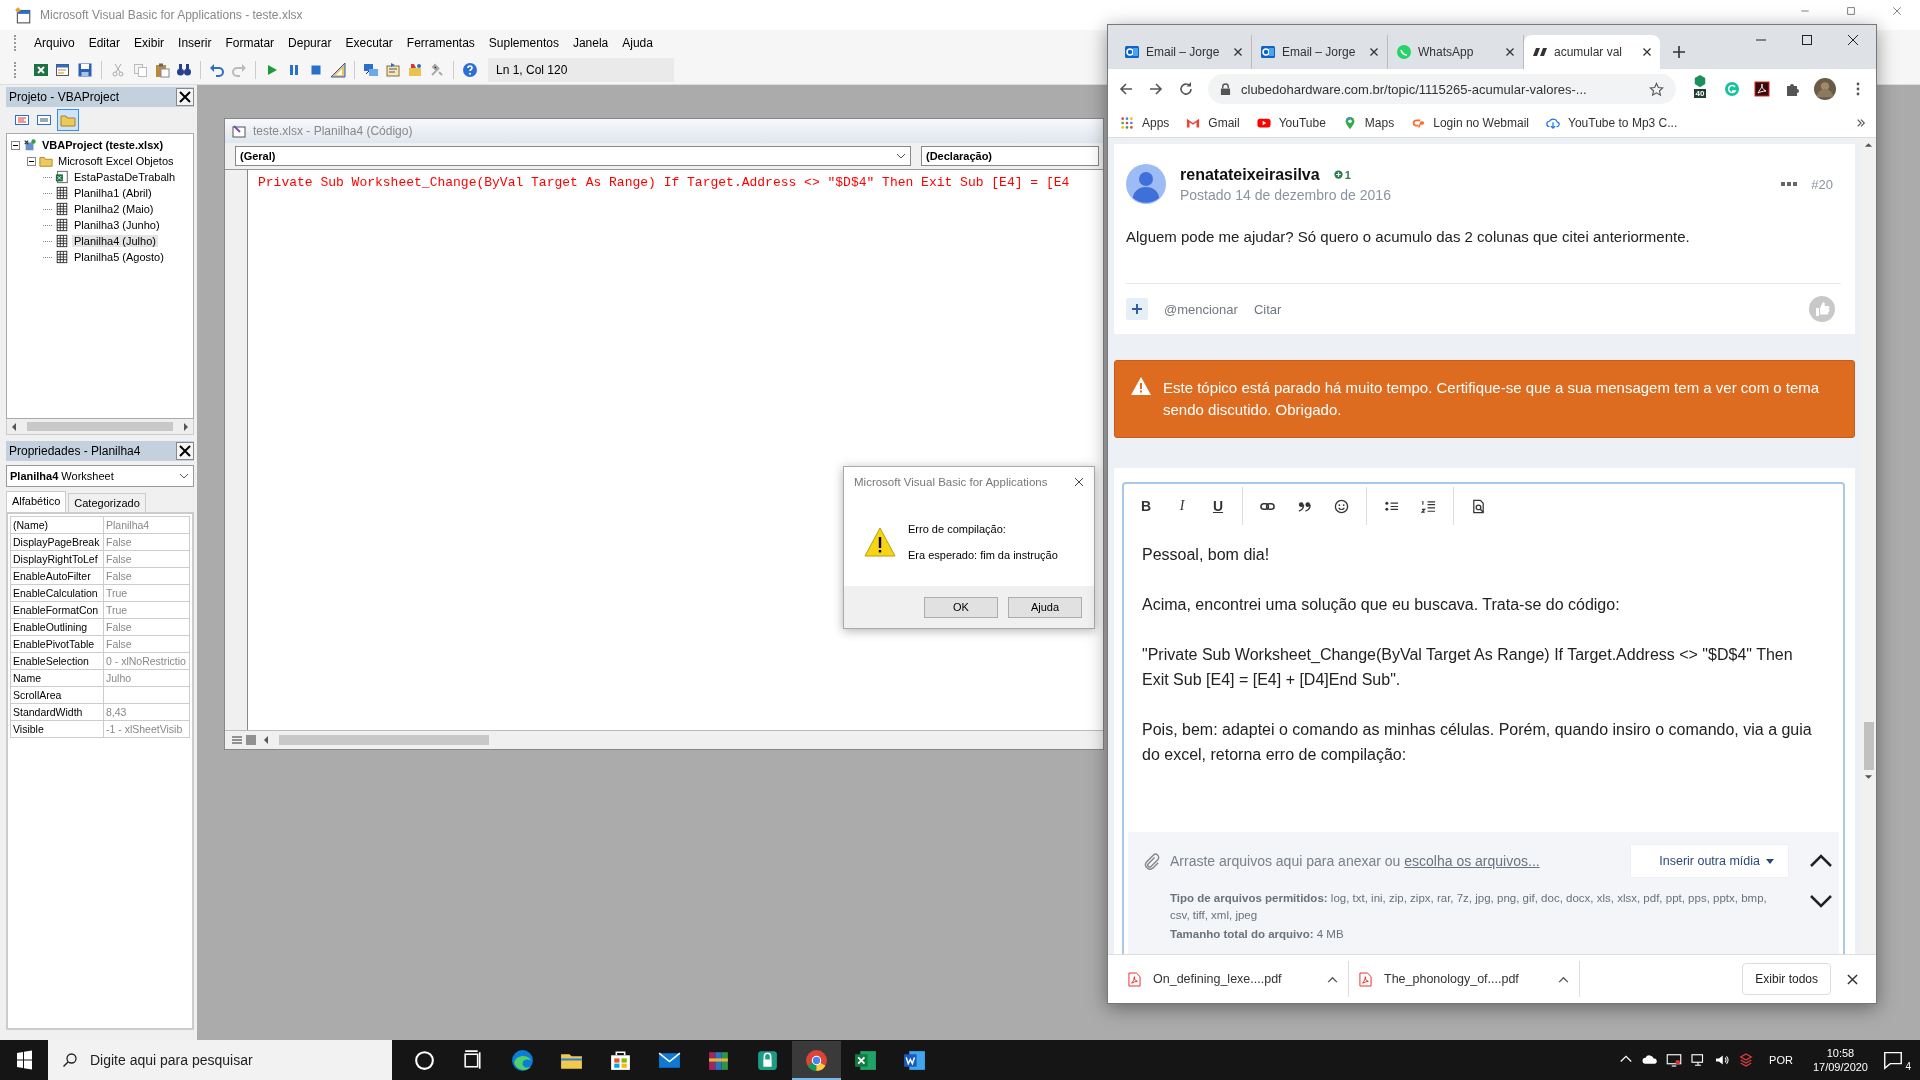  Describe the element at coordinates (1679, 52) in the screenshot. I see `plus-icon` at that location.